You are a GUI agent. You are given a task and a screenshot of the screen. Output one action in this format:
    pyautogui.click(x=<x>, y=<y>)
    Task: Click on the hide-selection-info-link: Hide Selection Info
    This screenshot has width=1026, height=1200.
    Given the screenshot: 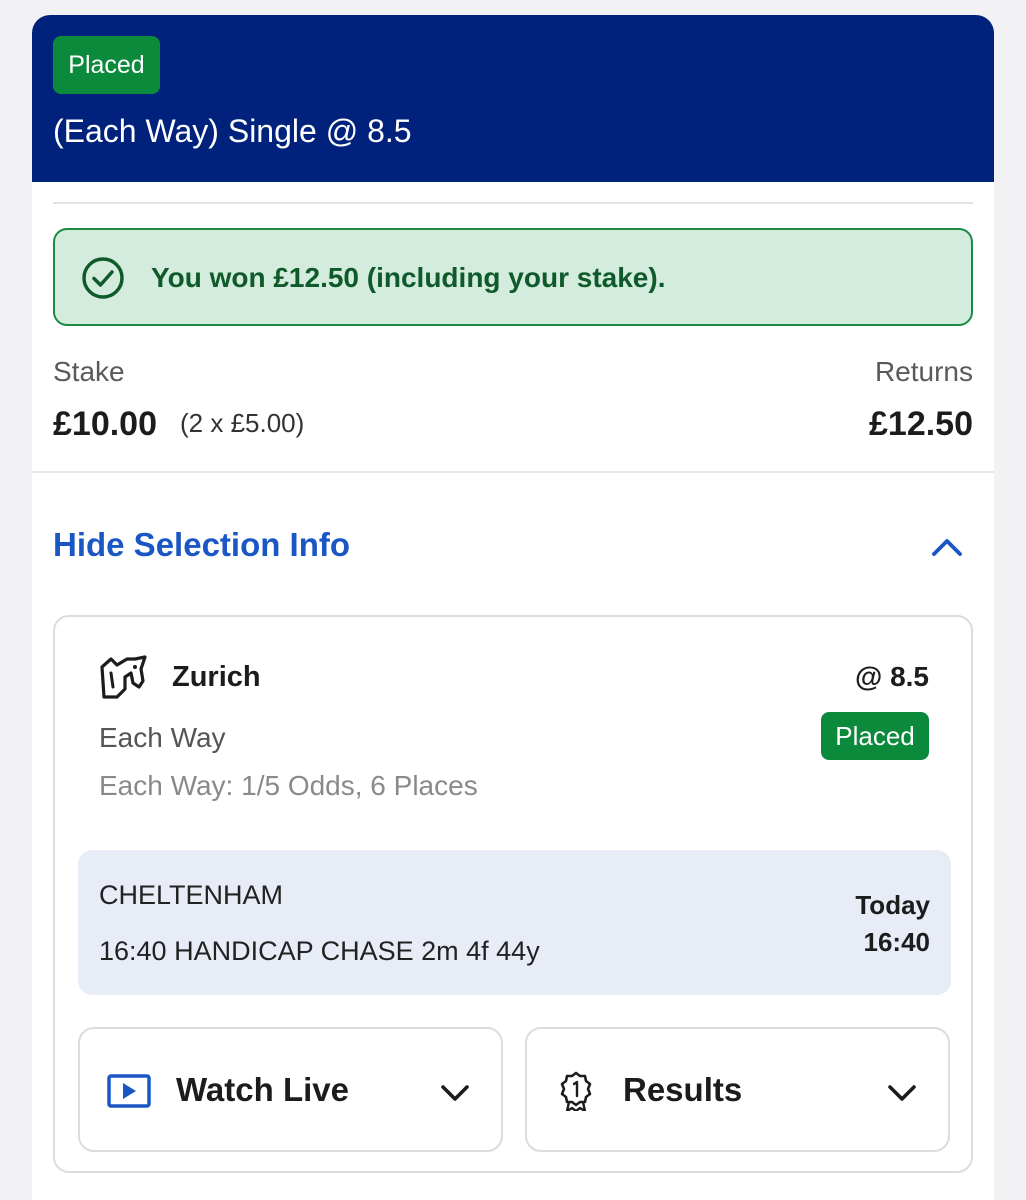 What is the action you would take?
    pyautogui.click(x=201, y=545)
    